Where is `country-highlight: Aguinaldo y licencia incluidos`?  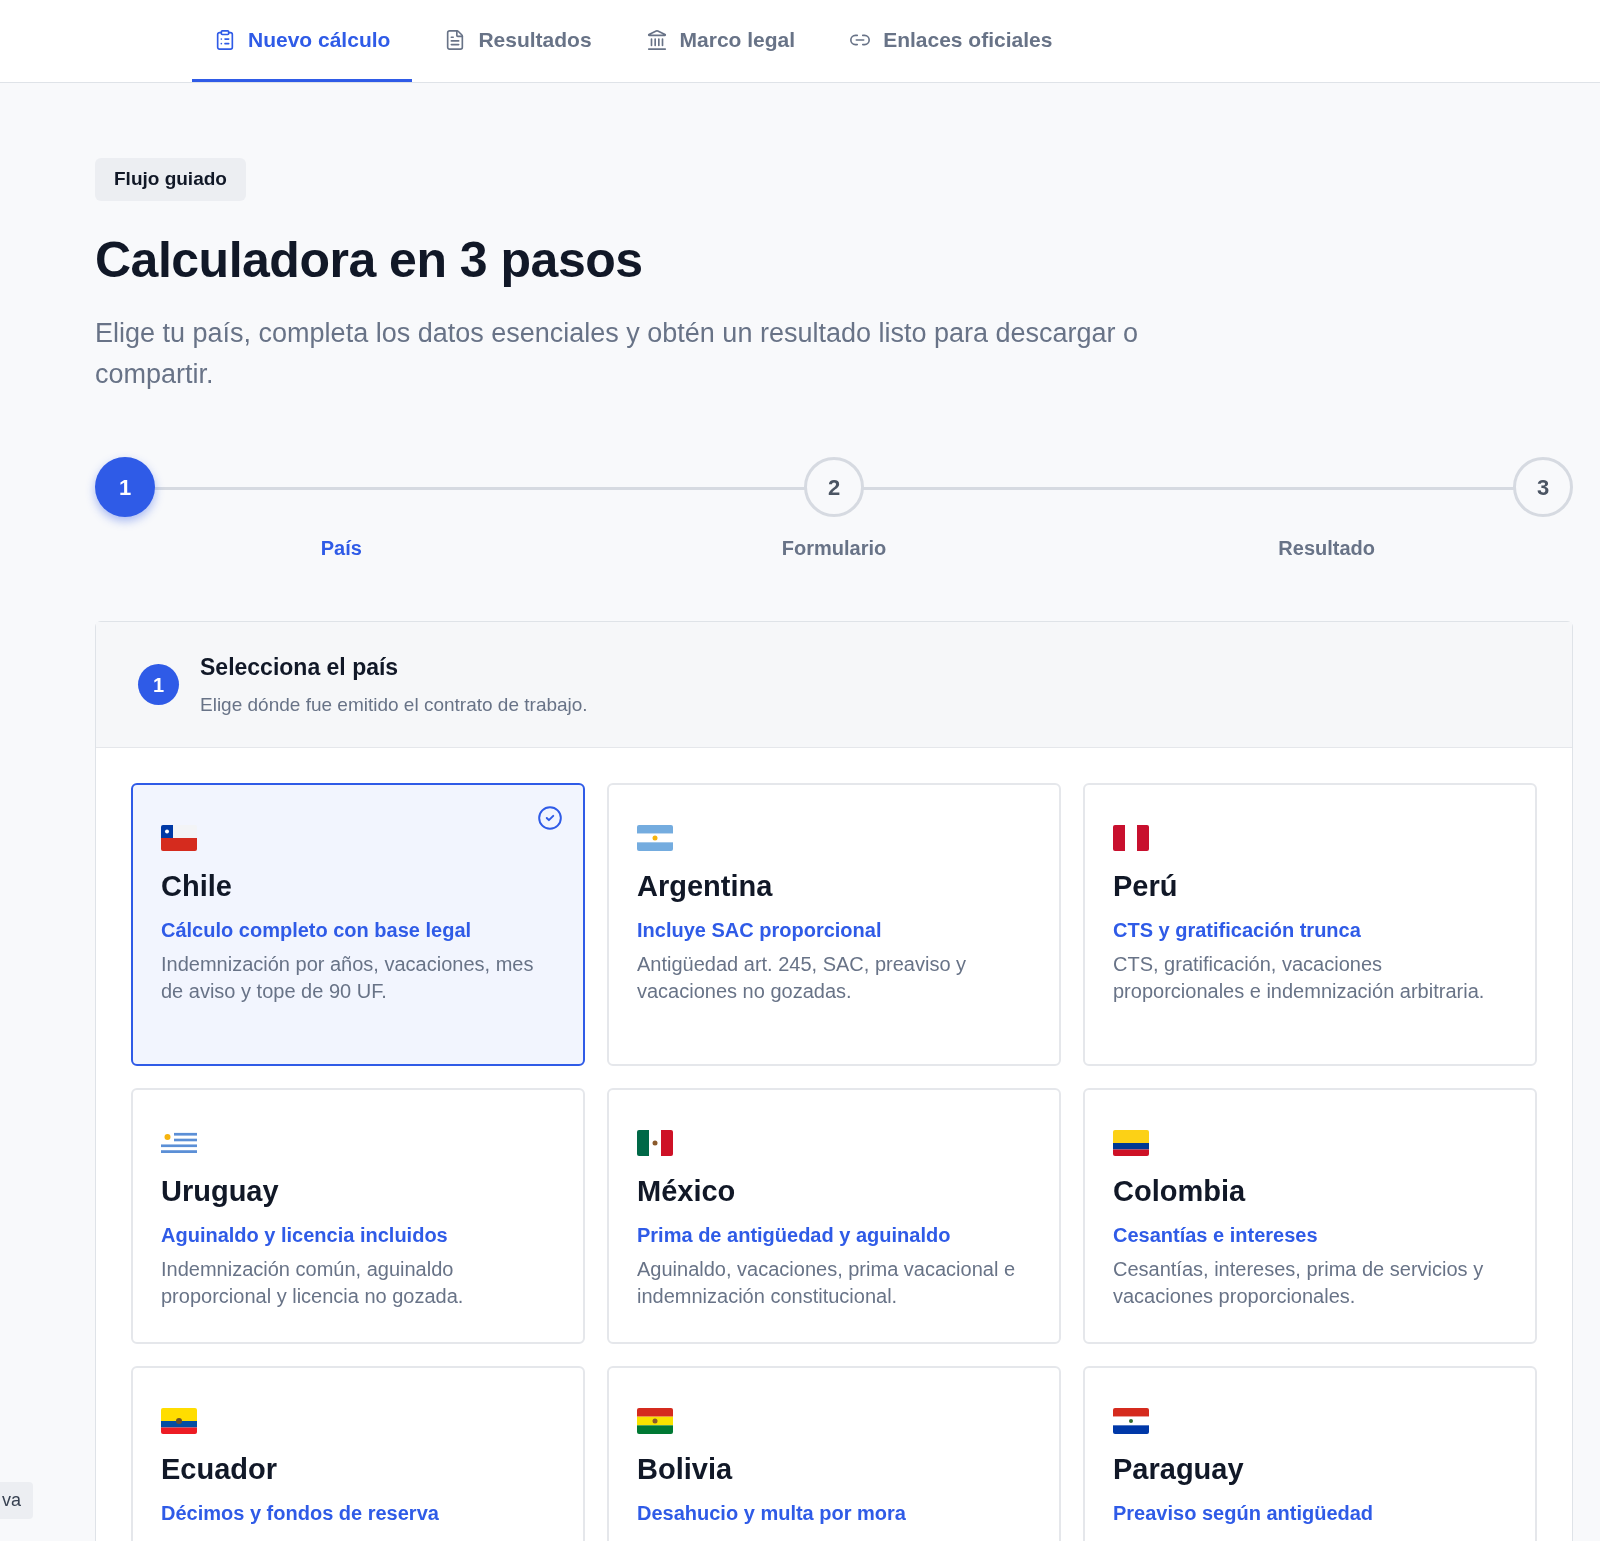
country-highlight: Aguinaldo y licencia incluidos is located at coordinates (305, 1235).